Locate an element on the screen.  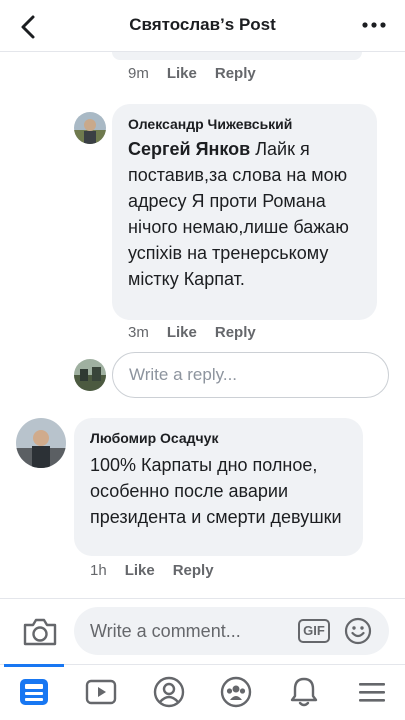
tab-feed is located at coordinates (34, 692).